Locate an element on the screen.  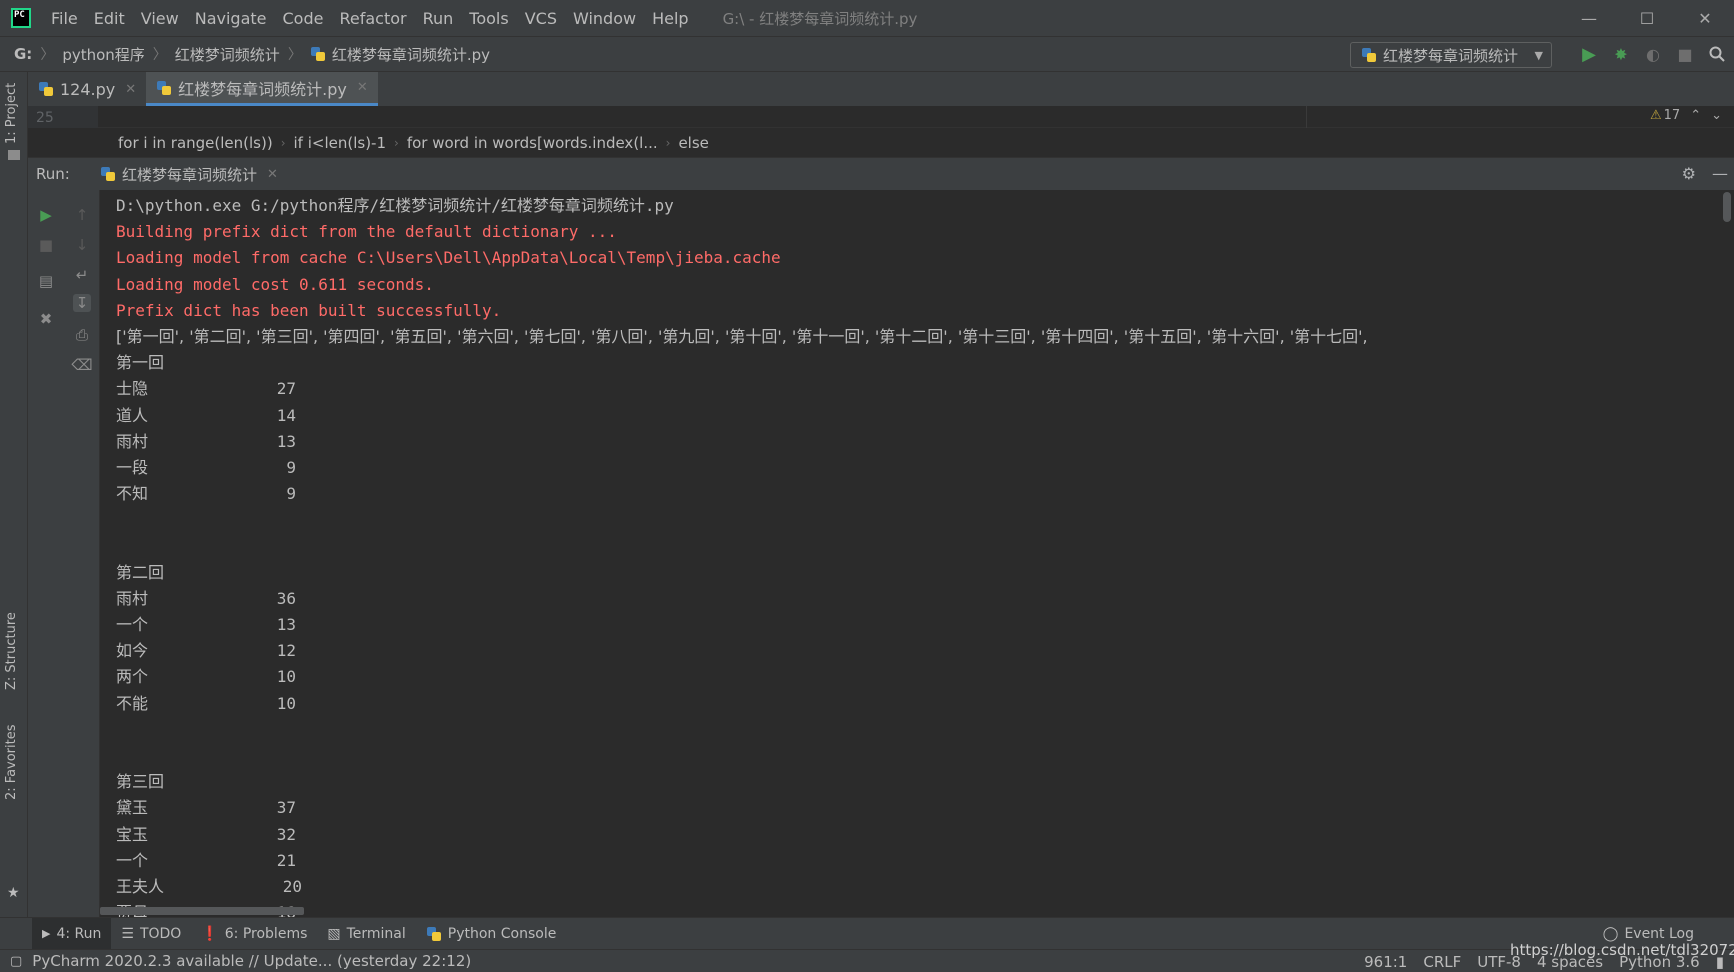
tab-label: TODO is located at coordinates (160, 933).